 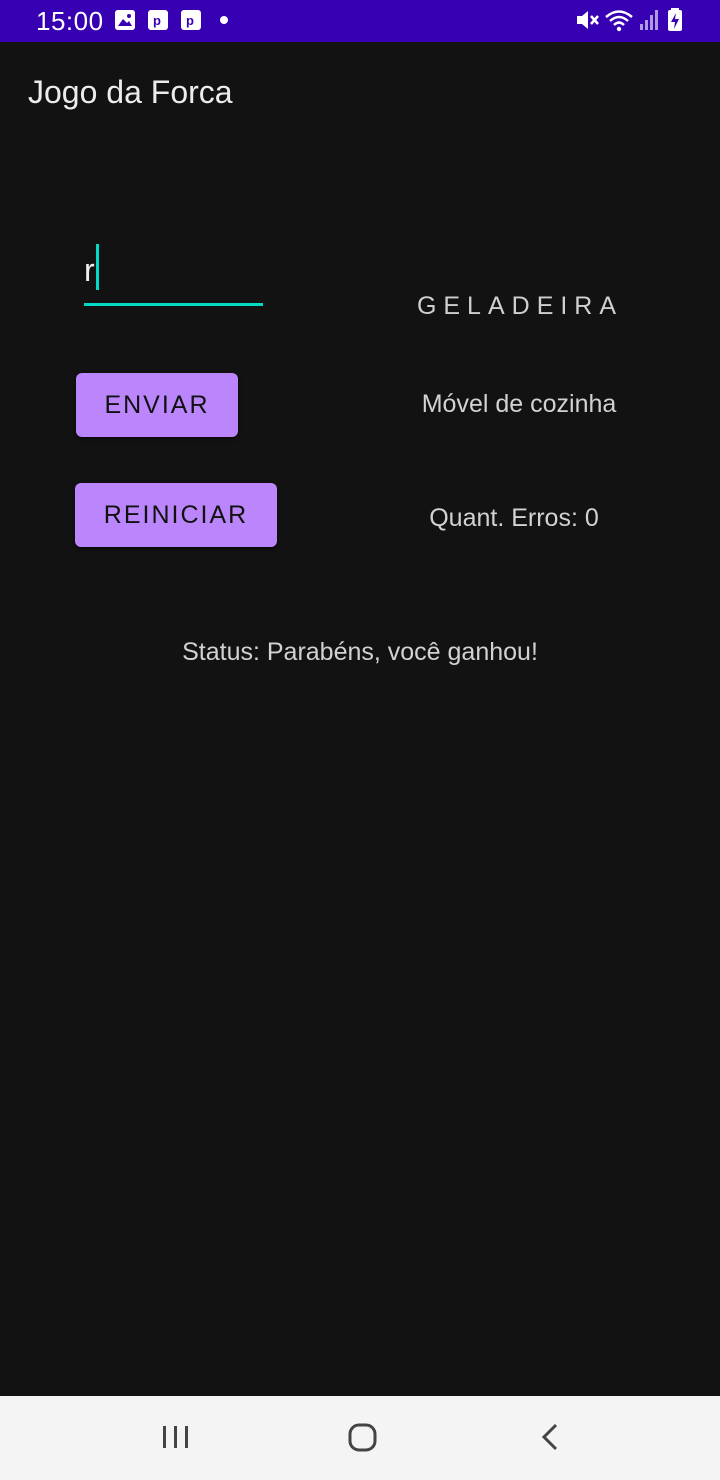 I want to click on secret-word: GELADEIRA, so click(x=520, y=306).